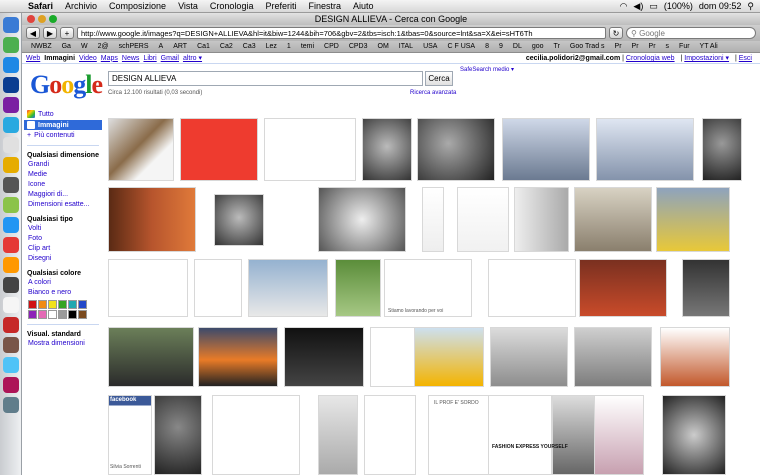 The width and height of the screenshot is (760, 475). Describe the element at coordinates (517, 46) in the screenshot. I see `bookmark-item: DL` at that location.